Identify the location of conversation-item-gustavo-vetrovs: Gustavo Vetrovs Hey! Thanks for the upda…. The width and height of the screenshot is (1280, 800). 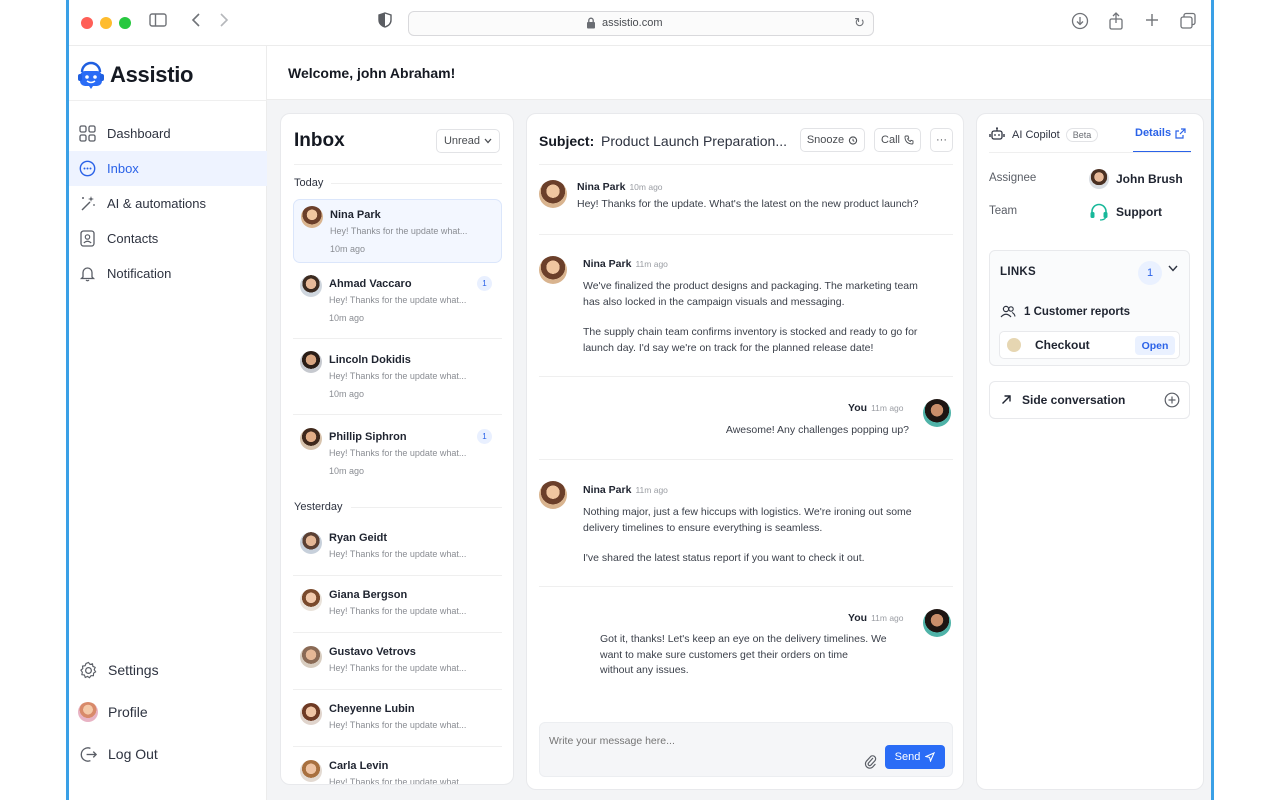
(397, 662).